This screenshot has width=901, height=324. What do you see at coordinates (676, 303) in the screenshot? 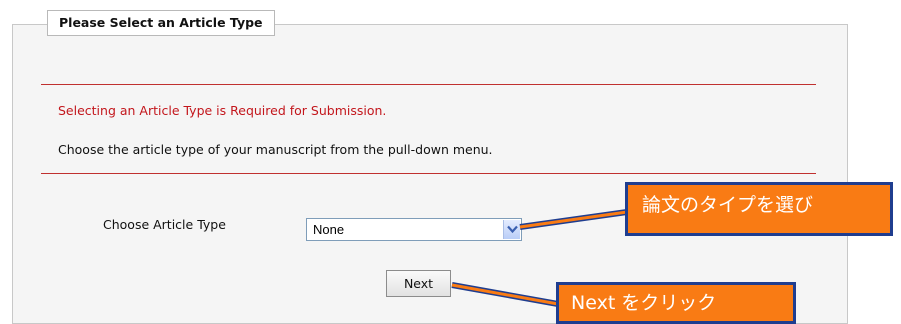
I see `click-next-callout: Next をクリック` at bounding box center [676, 303].